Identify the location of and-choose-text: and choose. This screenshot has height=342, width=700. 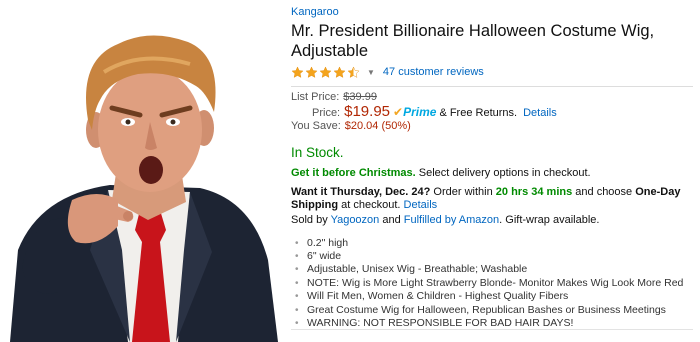
(604, 191).